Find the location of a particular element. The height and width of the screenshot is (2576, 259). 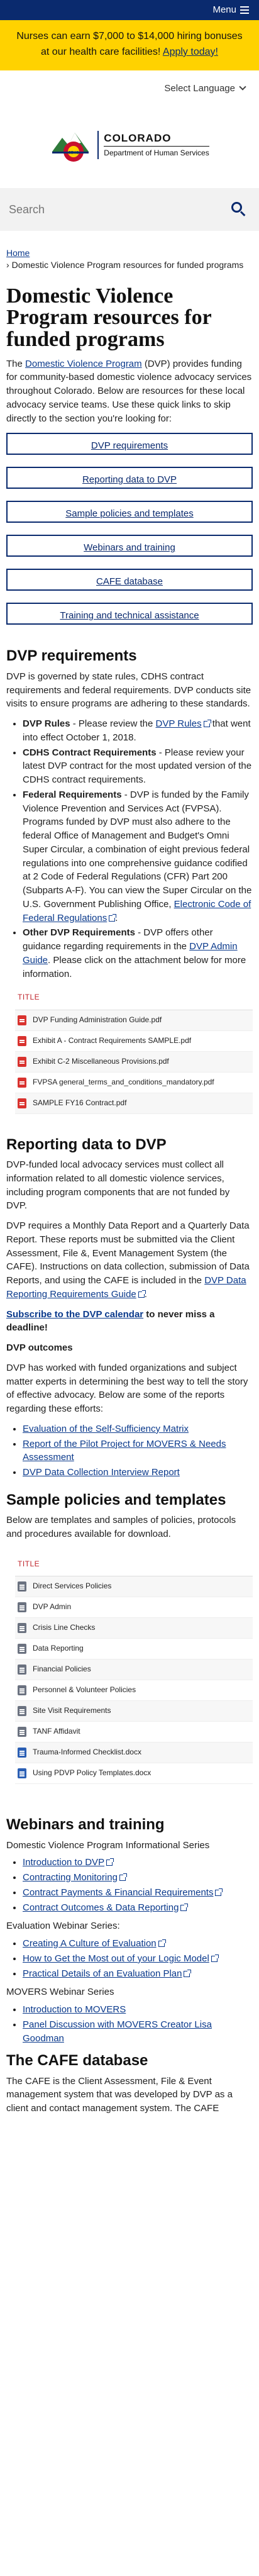

file-row: Site Visit Requirements is located at coordinates (134, 1711).